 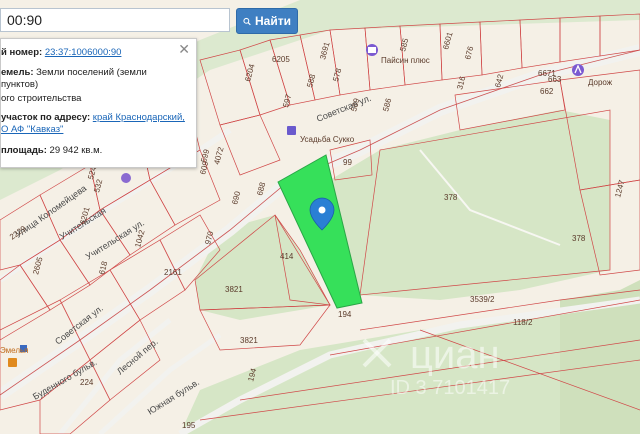 I want to click on poi-label-doroga: Дорож, so click(x=600, y=82).